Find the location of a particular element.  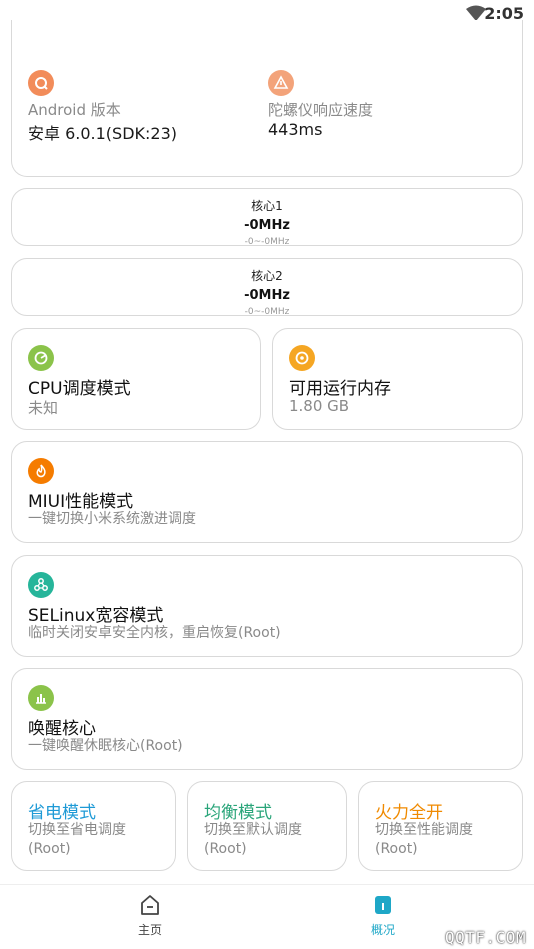

nav-home: 主页 is located at coordinates (150, 915).